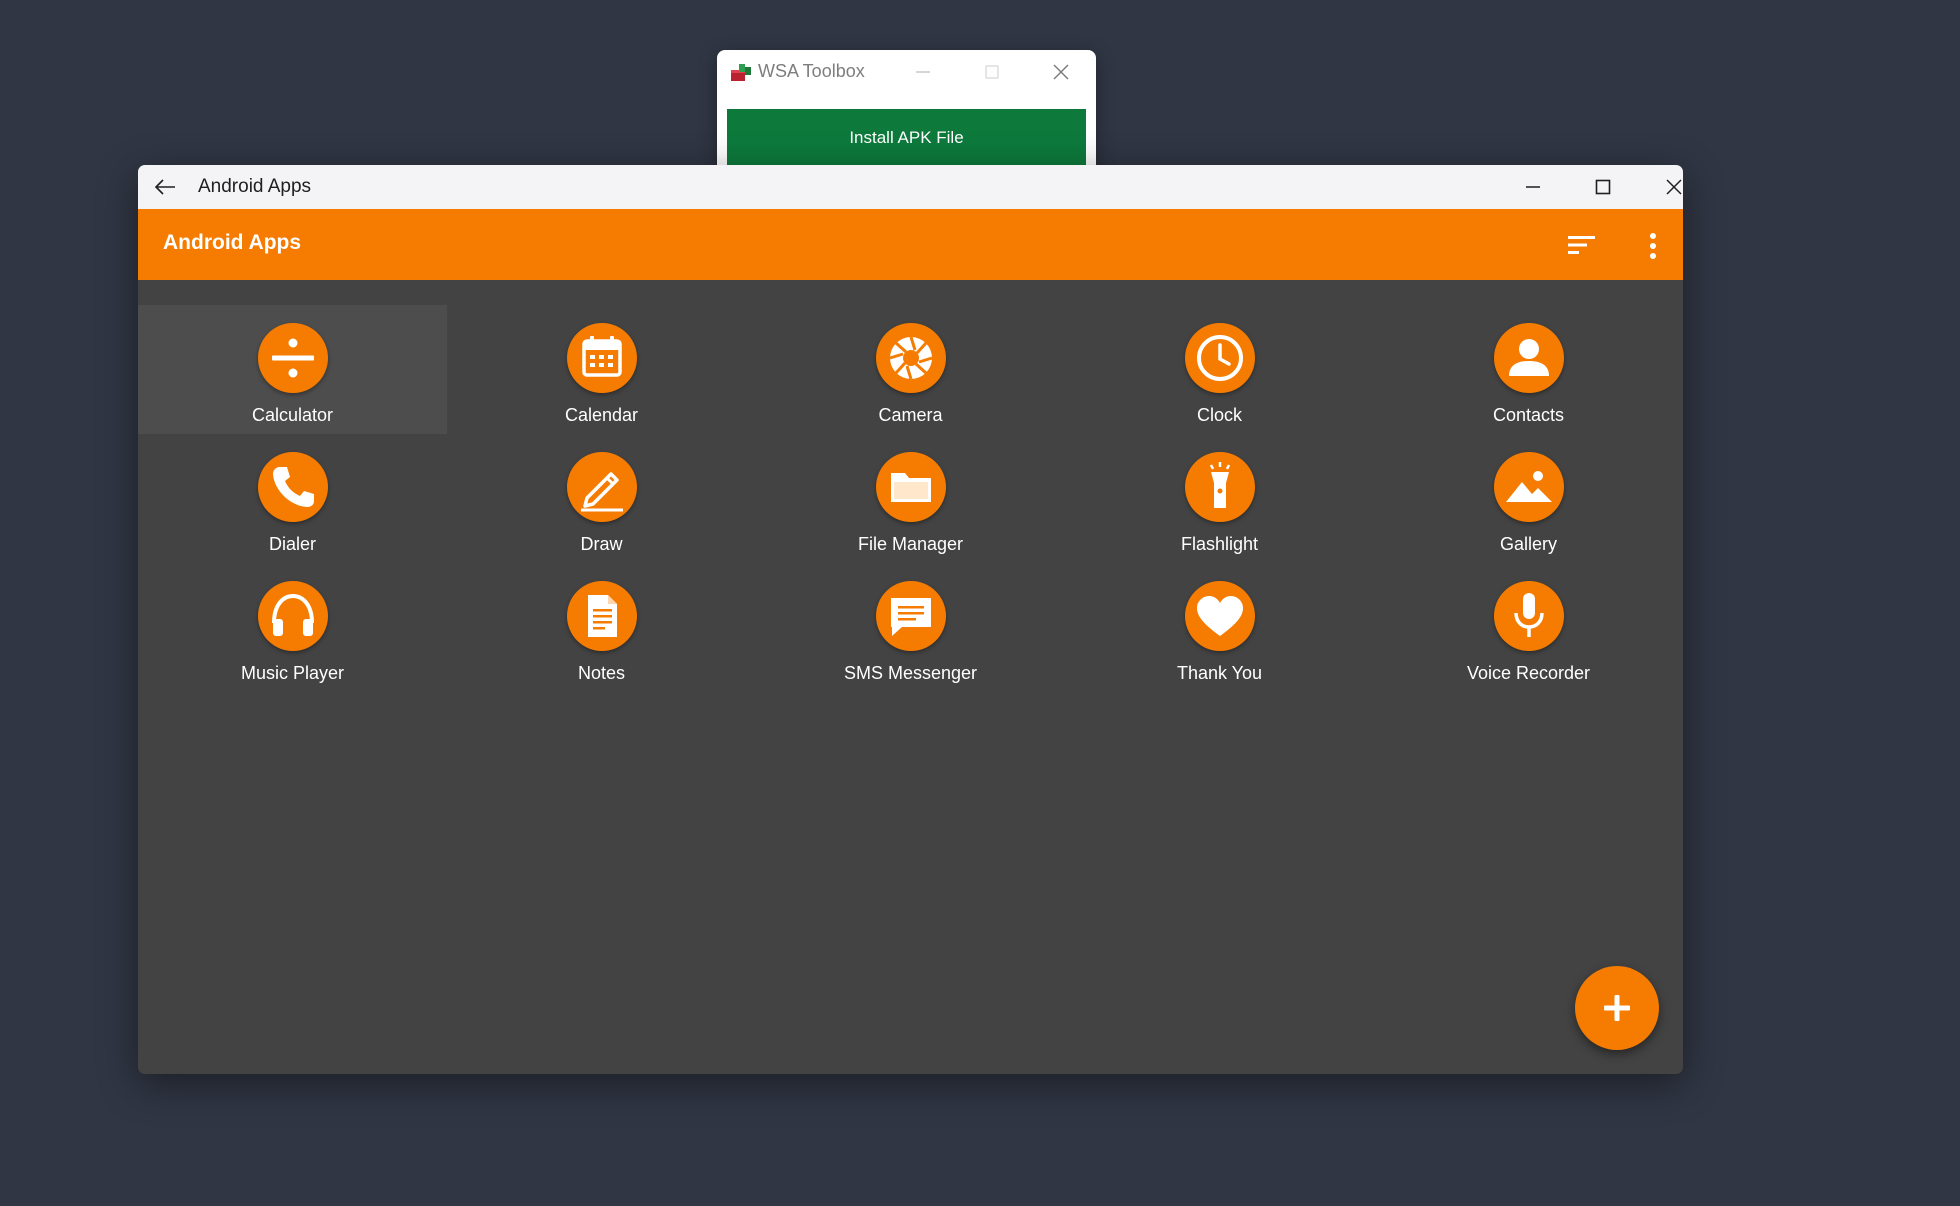  Describe the element at coordinates (910, 415) in the screenshot. I see `app-label: Camera` at that location.